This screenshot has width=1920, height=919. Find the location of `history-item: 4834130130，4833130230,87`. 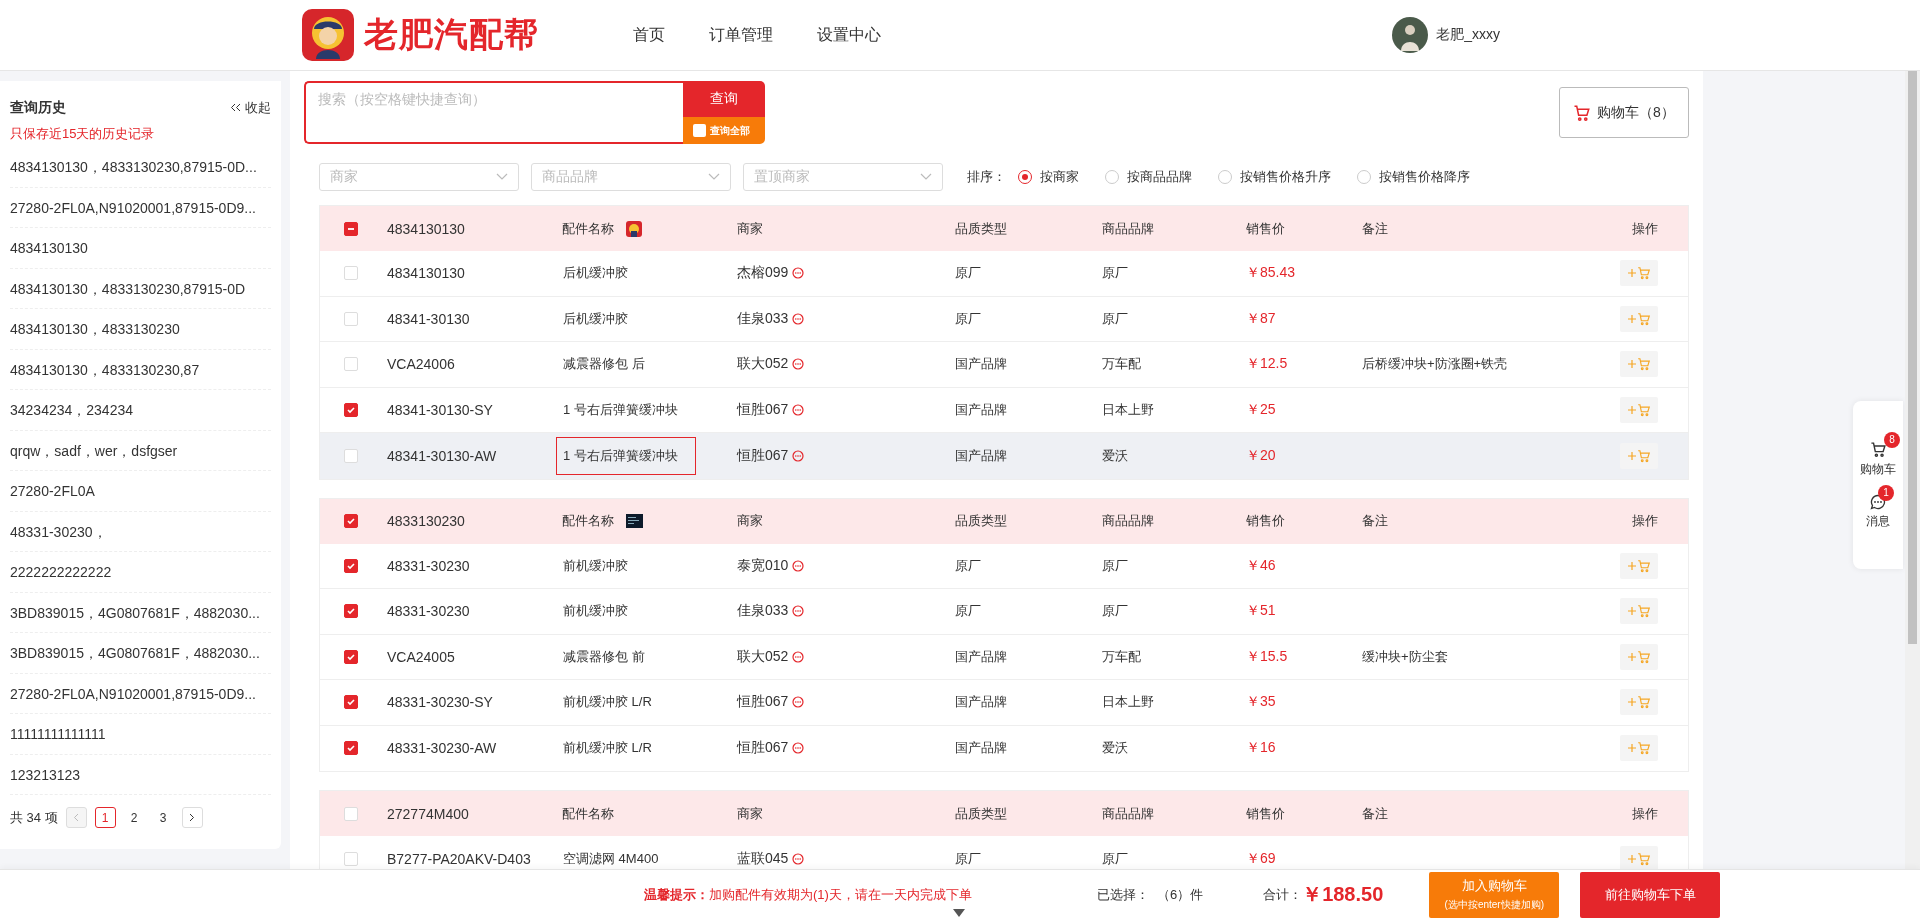

history-item: 4834130130，4833130230,87 is located at coordinates (140, 369).